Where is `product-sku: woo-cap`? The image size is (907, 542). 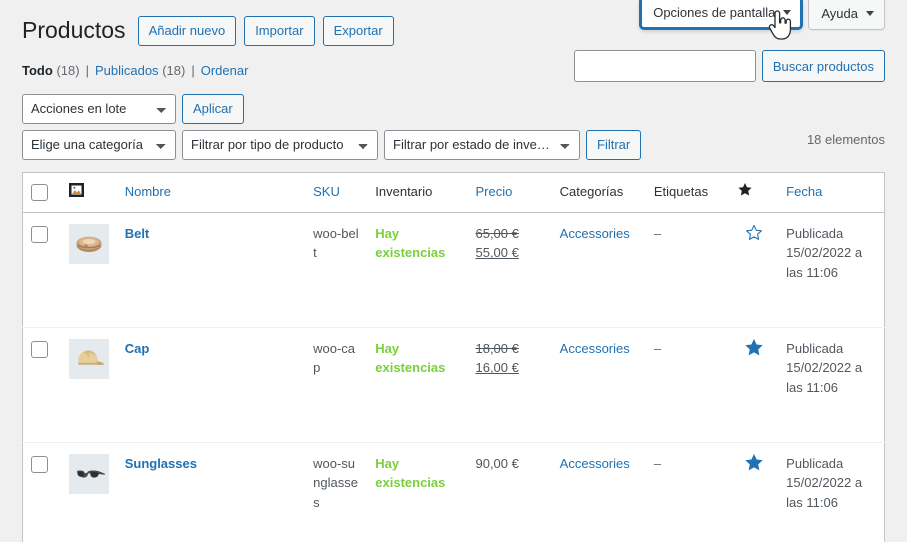
product-sku: woo-cap is located at coordinates (334, 358).